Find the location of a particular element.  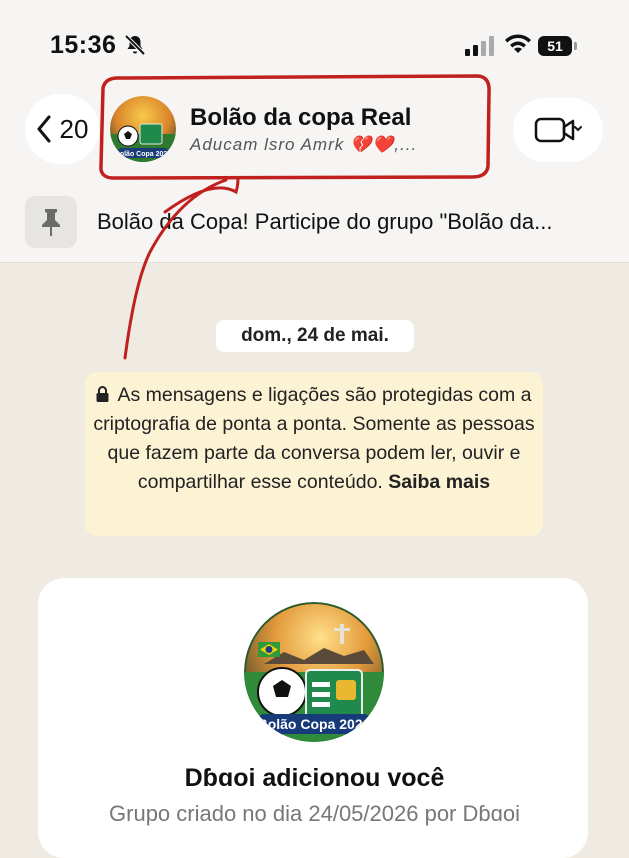

unread-count: 20 is located at coordinates (74, 128).